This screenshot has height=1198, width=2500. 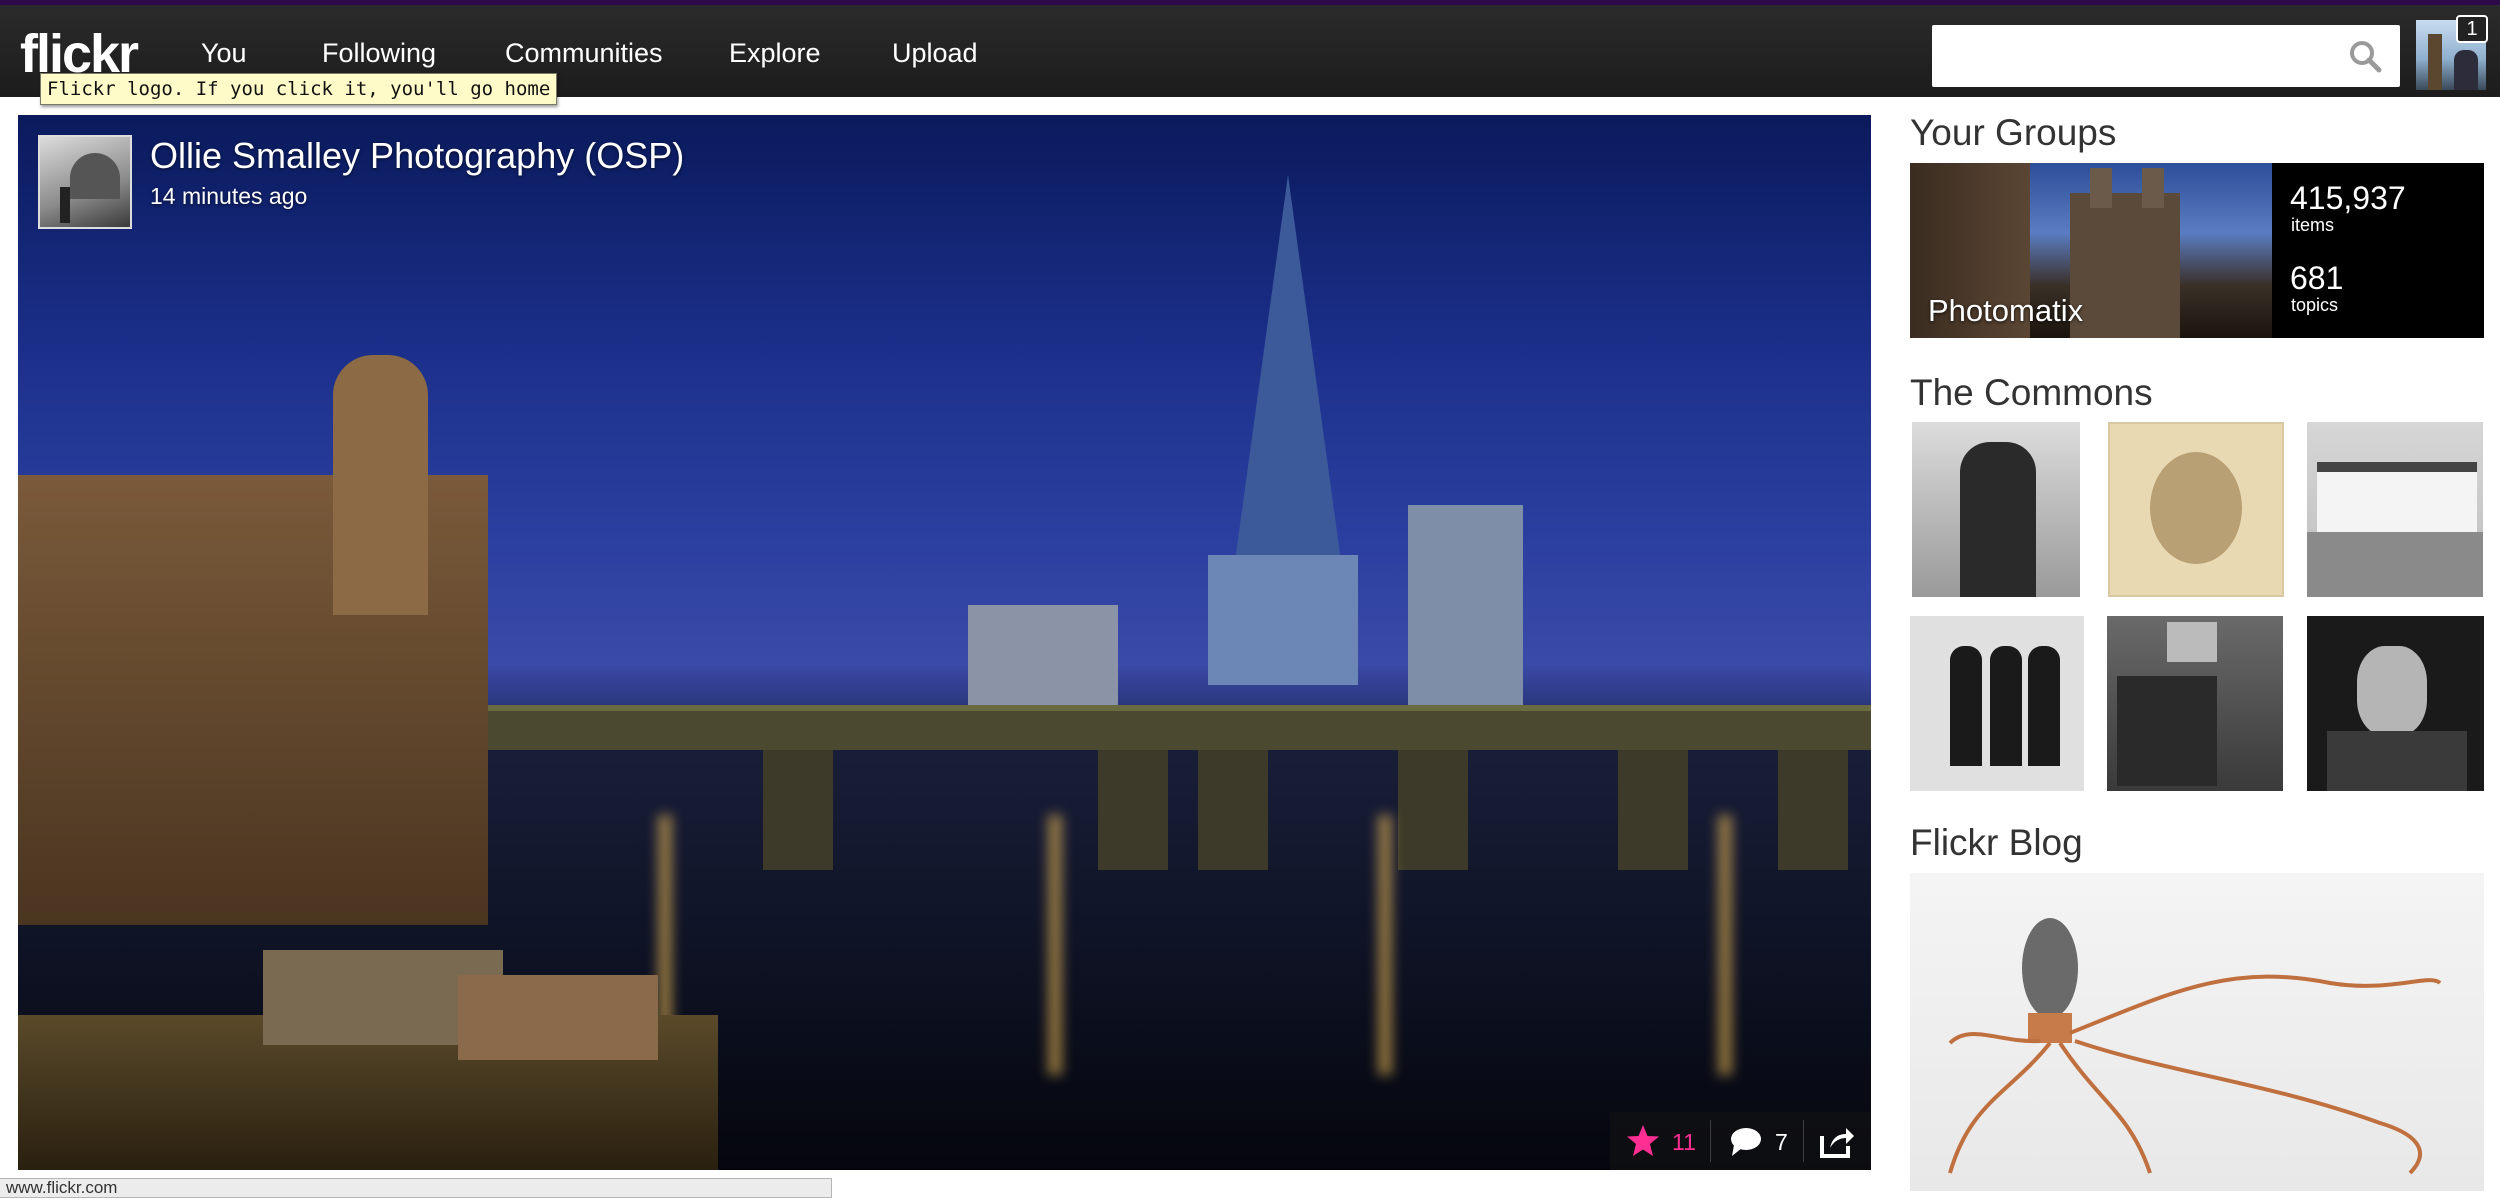 I want to click on owner-avatar, so click(x=85, y=182).